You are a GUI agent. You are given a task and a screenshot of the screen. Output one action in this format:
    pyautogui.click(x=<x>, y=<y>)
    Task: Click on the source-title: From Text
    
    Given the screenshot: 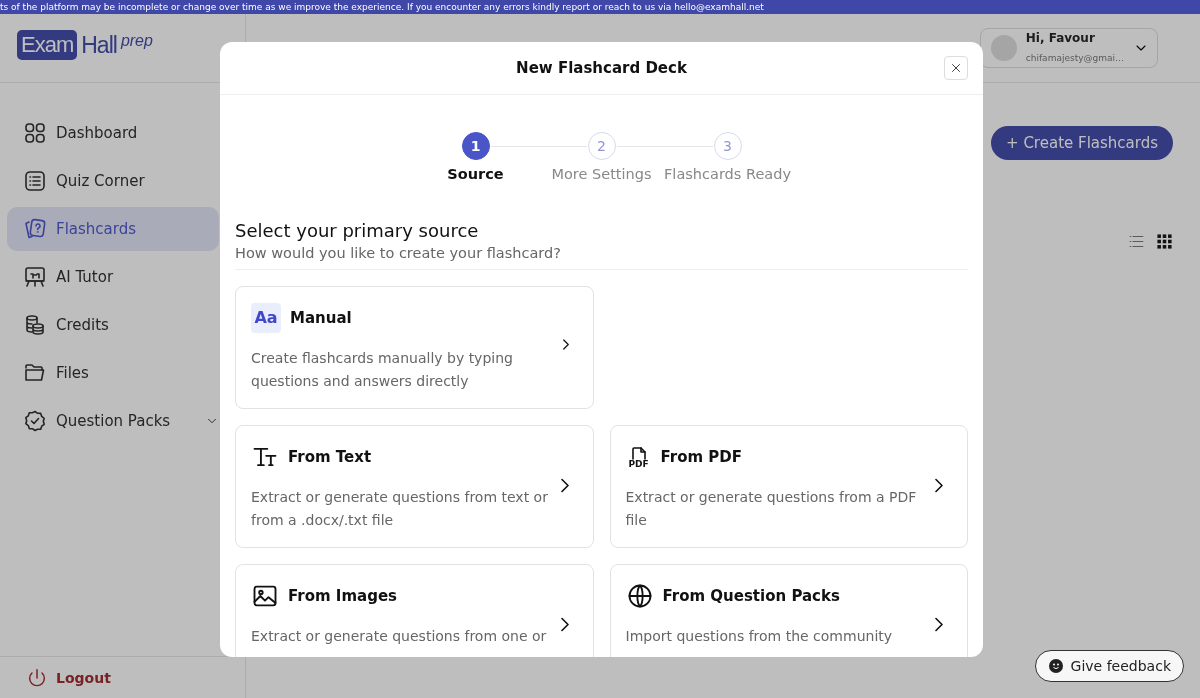 What is the action you would take?
    pyautogui.click(x=330, y=457)
    